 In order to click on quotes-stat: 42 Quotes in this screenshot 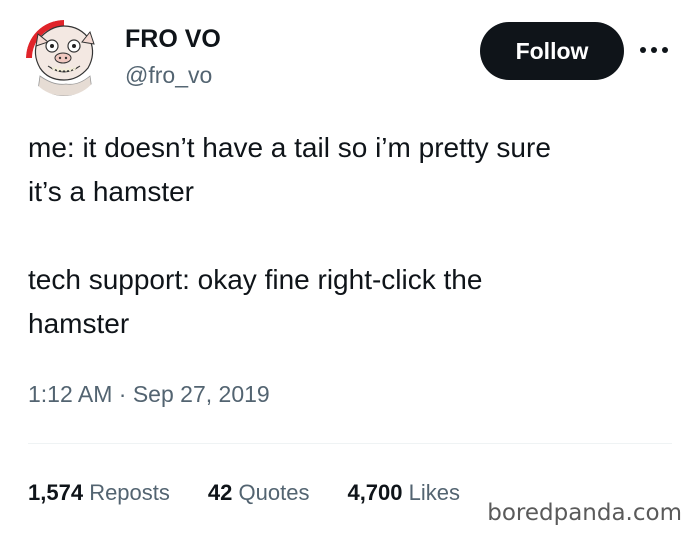, I will do `click(259, 493)`.